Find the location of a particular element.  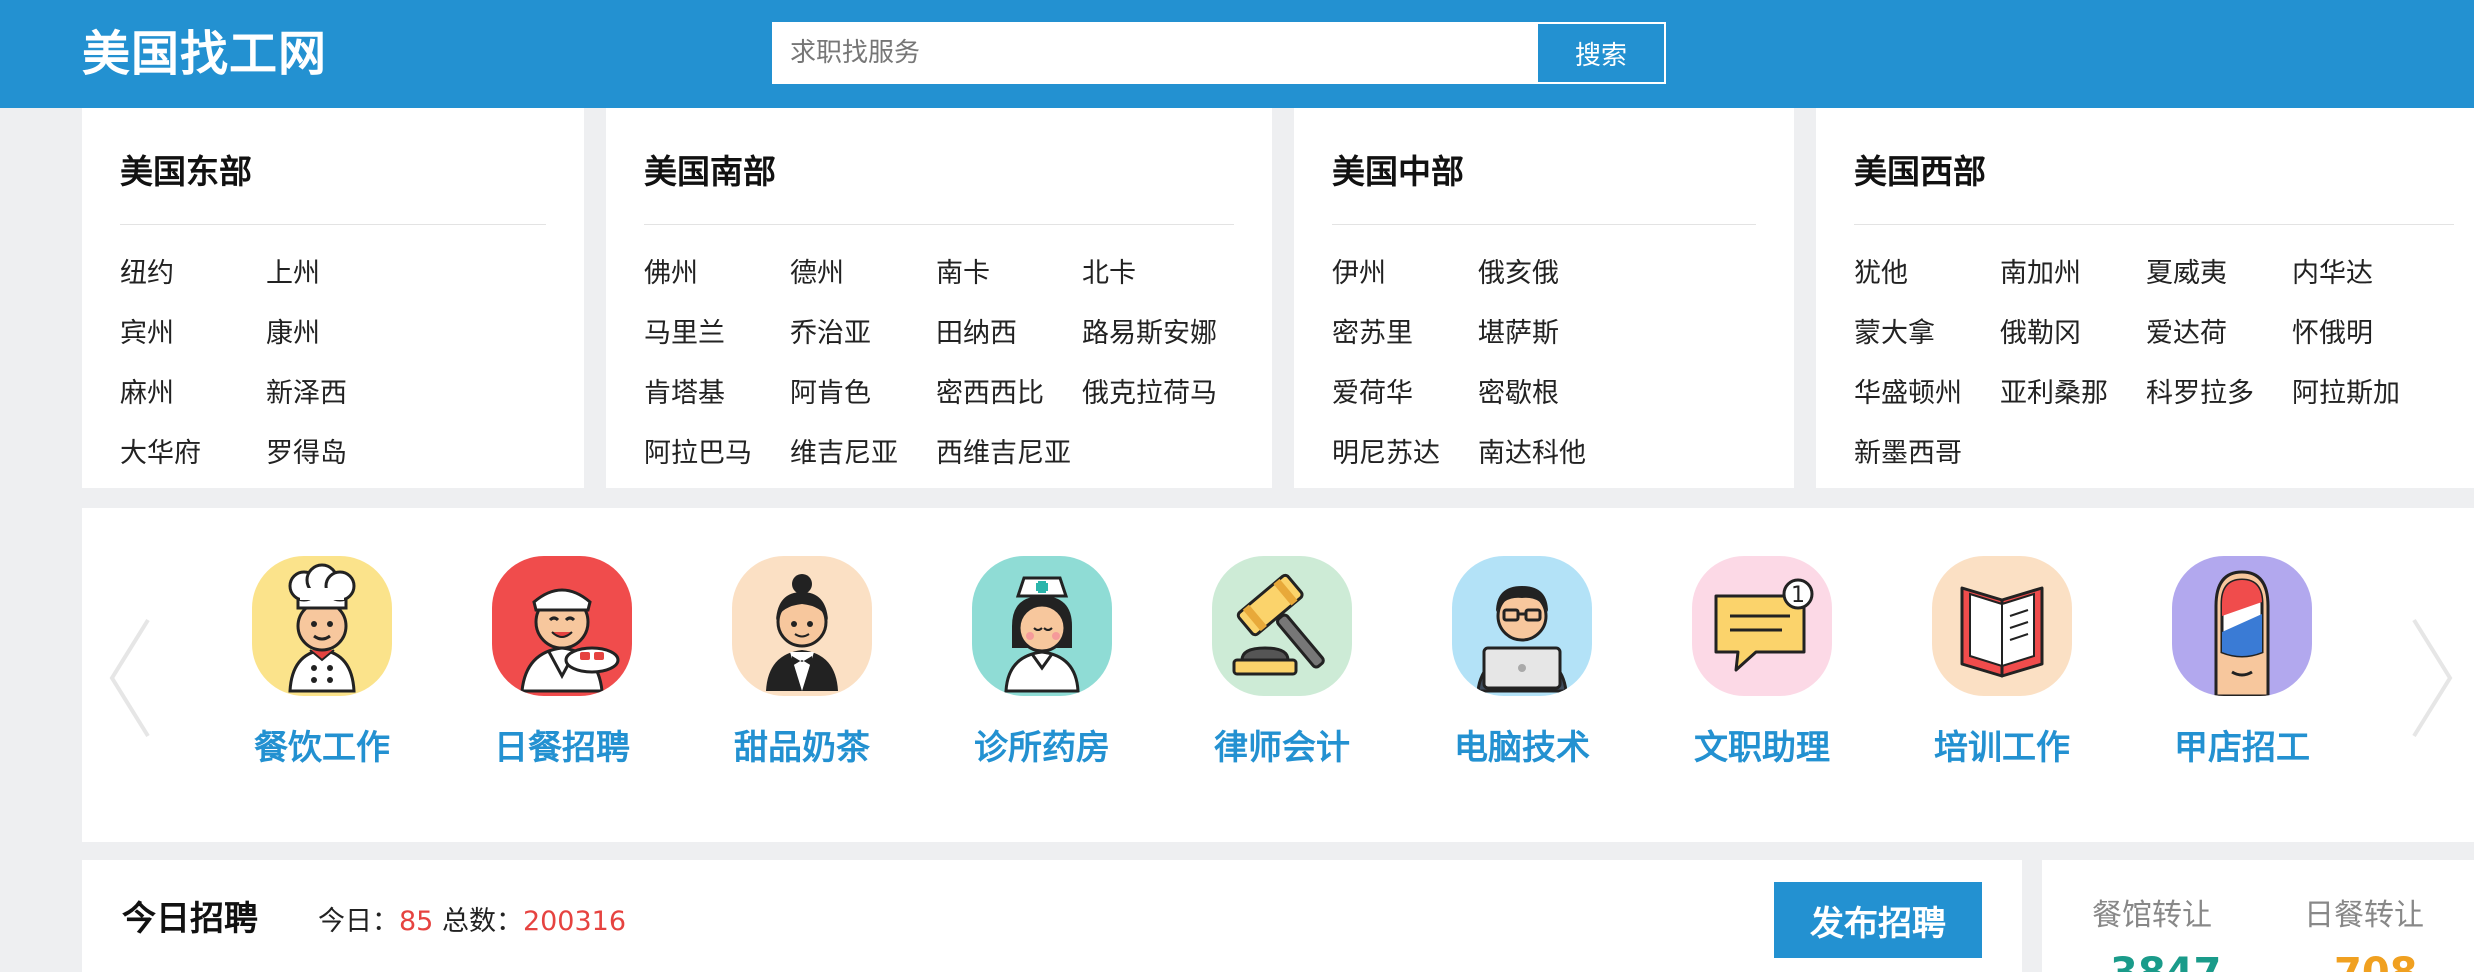

book-icon is located at coordinates (2002, 626).